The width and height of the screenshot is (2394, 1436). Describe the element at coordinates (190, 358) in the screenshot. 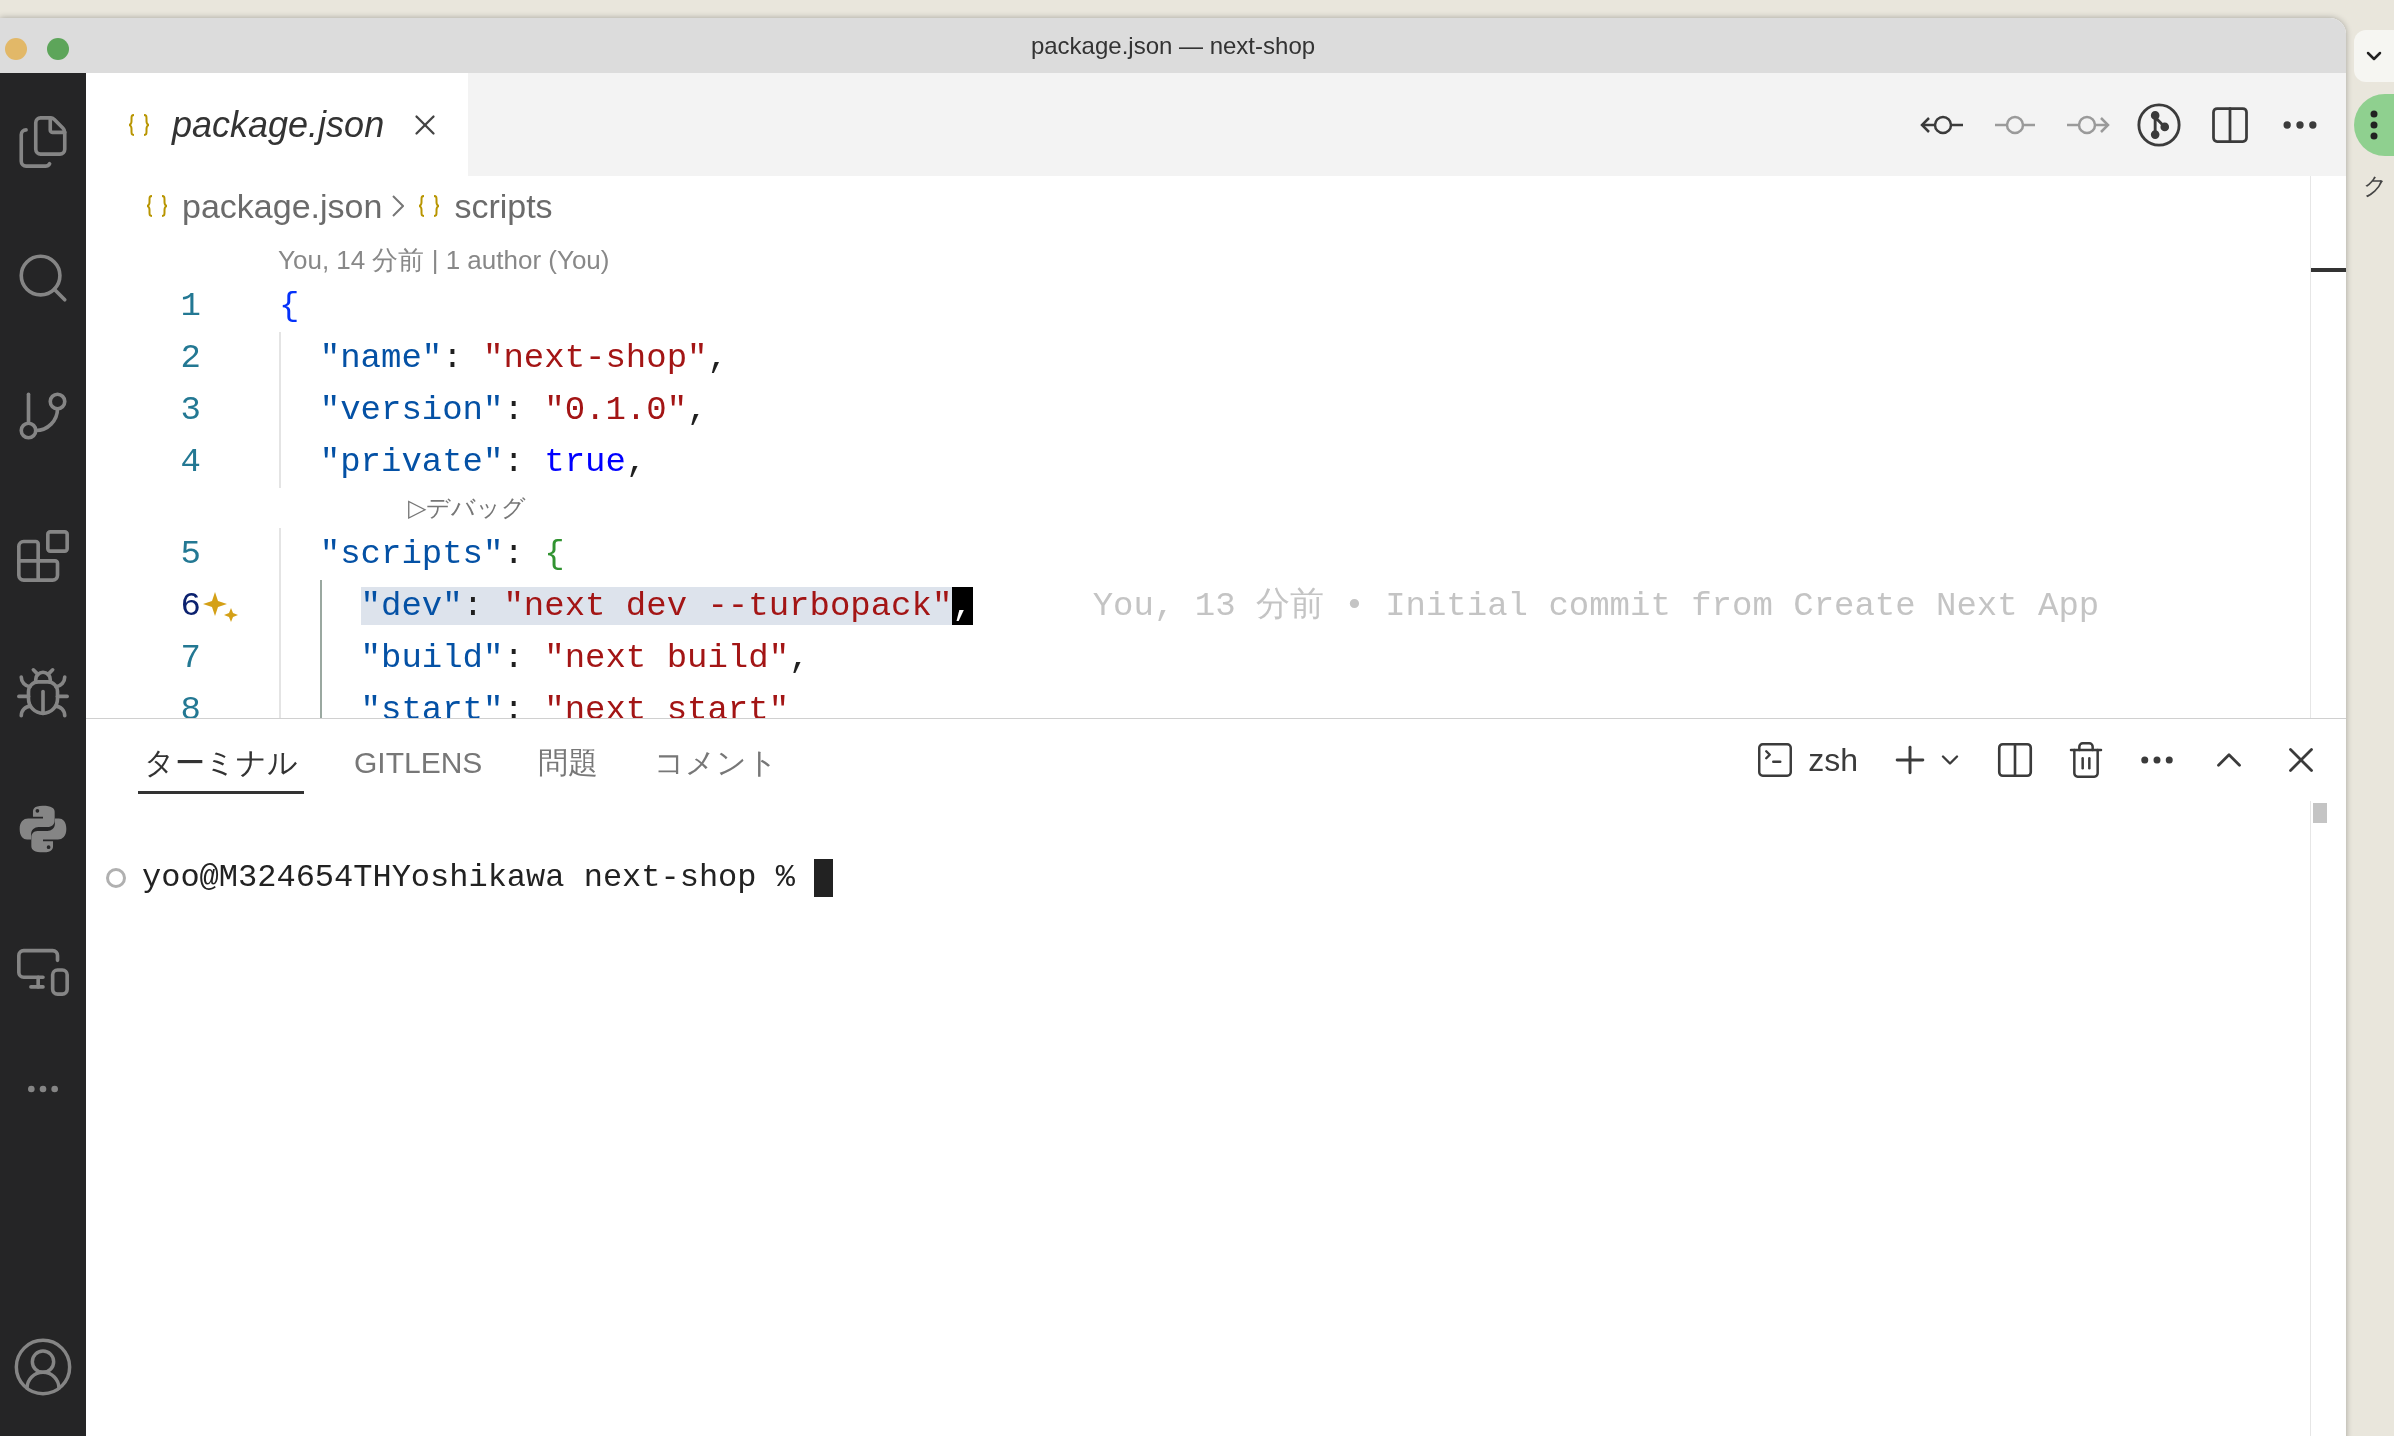

I see `line-number: 2` at that location.